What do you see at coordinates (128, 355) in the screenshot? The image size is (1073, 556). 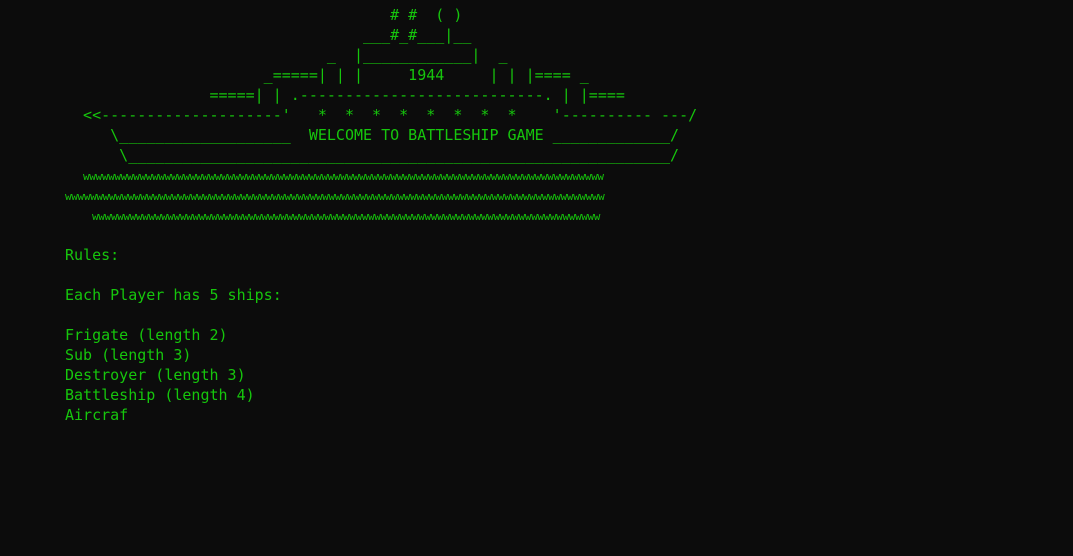 I see `ship-item: Sub (length 3)` at bounding box center [128, 355].